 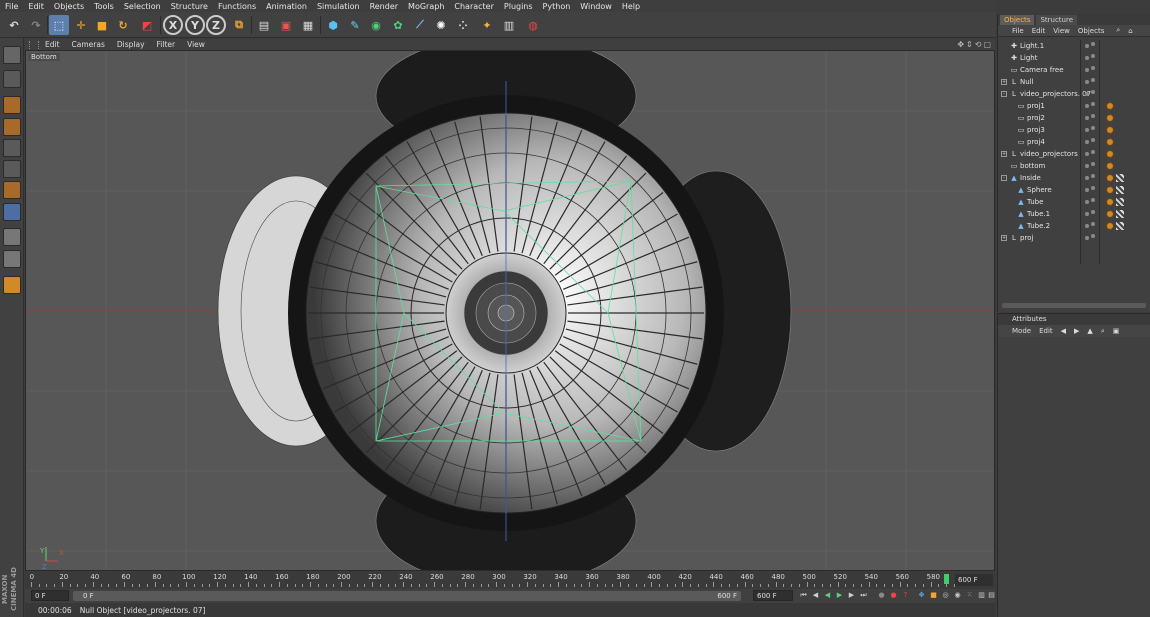 What do you see at coordinates (1074, 58) in the screenshot?
I see `object-row: ✚ Light` at bounding box center [1074, 58].